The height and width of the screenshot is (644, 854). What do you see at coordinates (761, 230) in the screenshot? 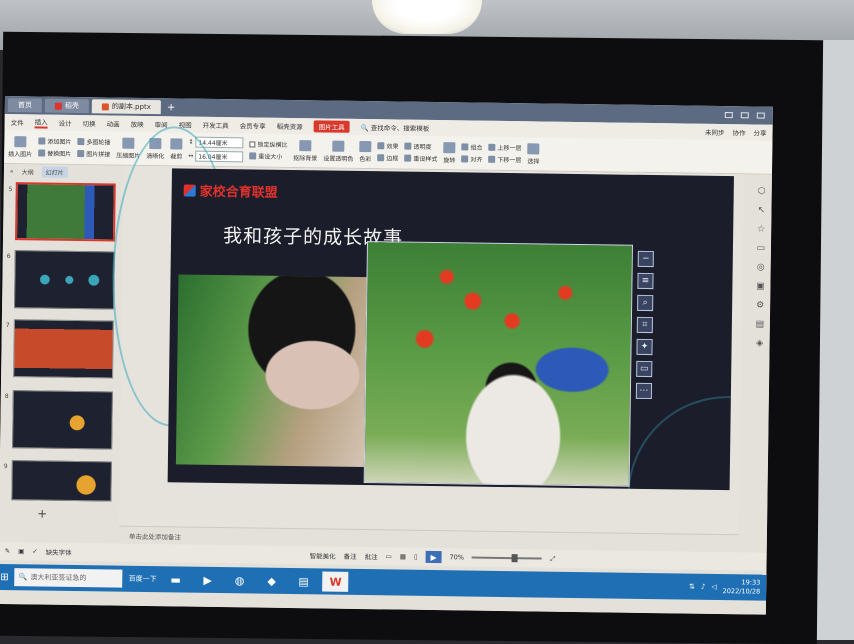
I see `star-icon: ☆` at bounding box center [761, 230].